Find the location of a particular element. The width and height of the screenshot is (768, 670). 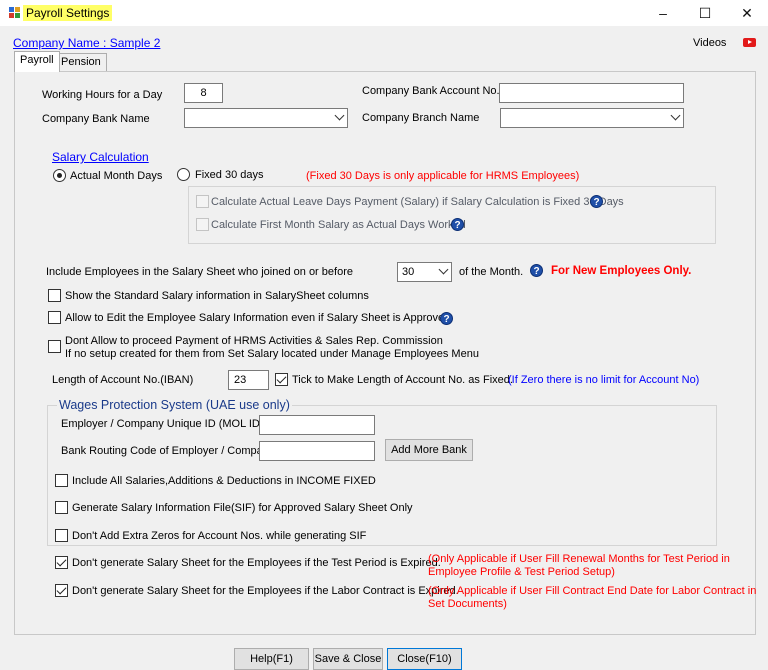

actual-month-days-radio is located at coordinates (59, 175).